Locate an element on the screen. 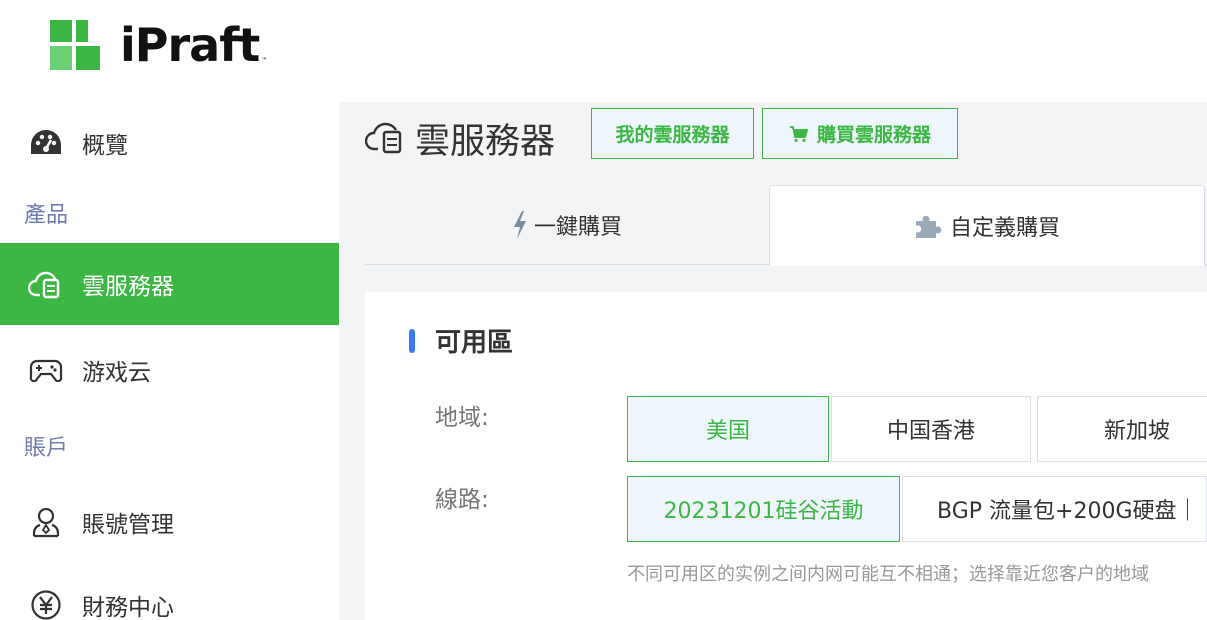 This screenshot has width=1207, height=620. cart-icon is located at coordinates (799, 134).